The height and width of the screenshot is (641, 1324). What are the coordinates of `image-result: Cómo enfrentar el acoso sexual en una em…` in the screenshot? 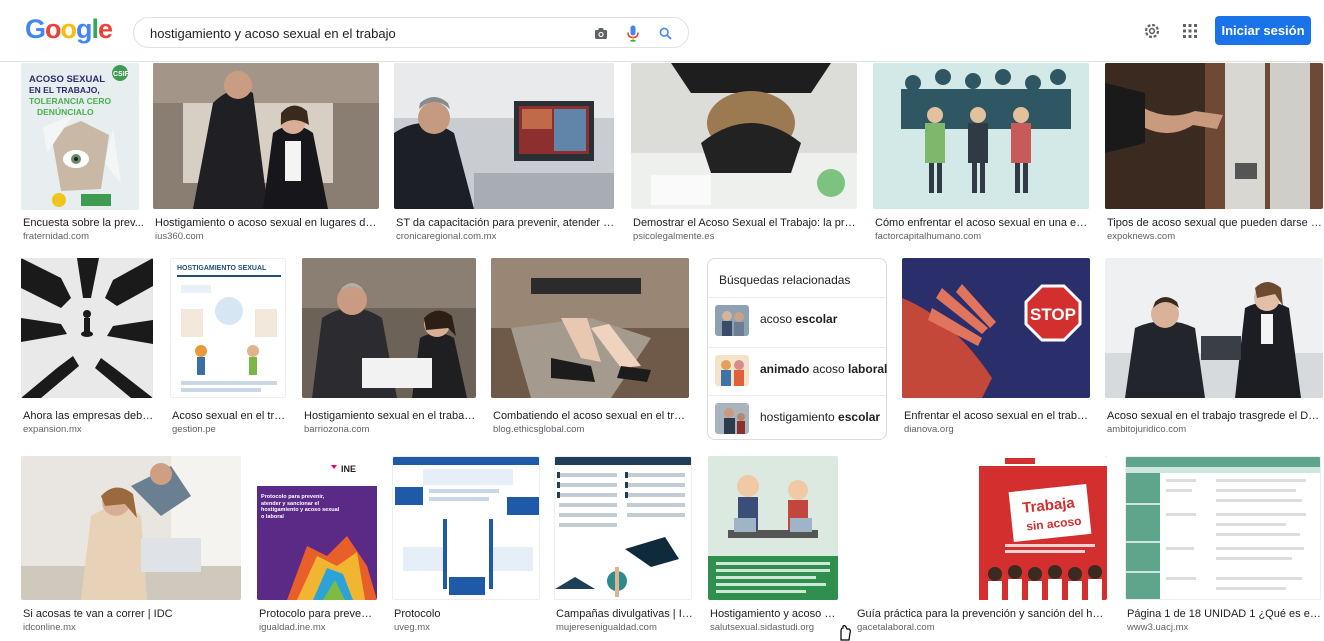 It's located at (982, 153).